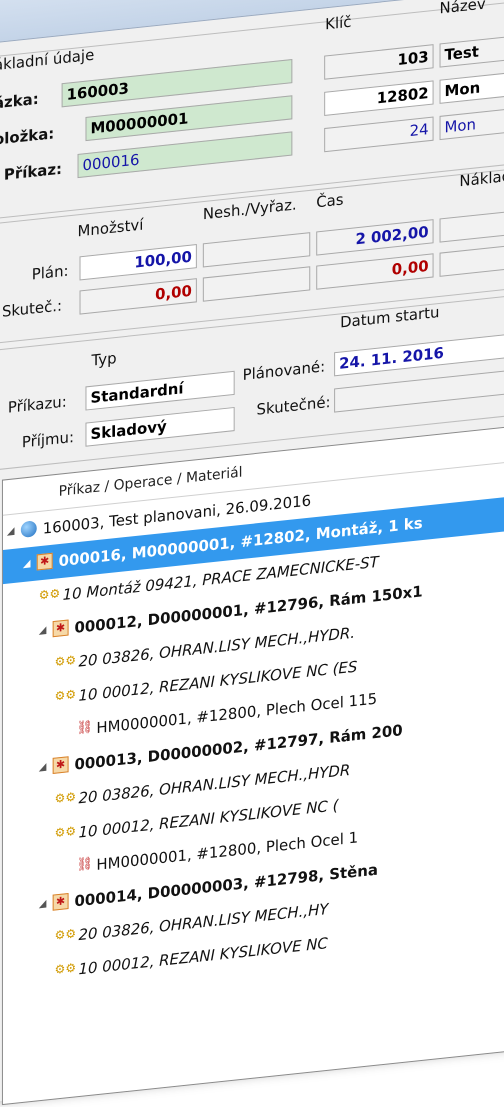 Image resolution: width=504 pixels, height=1107 pixels. I want to click on typ-heading: Typ, so click(104, 359).